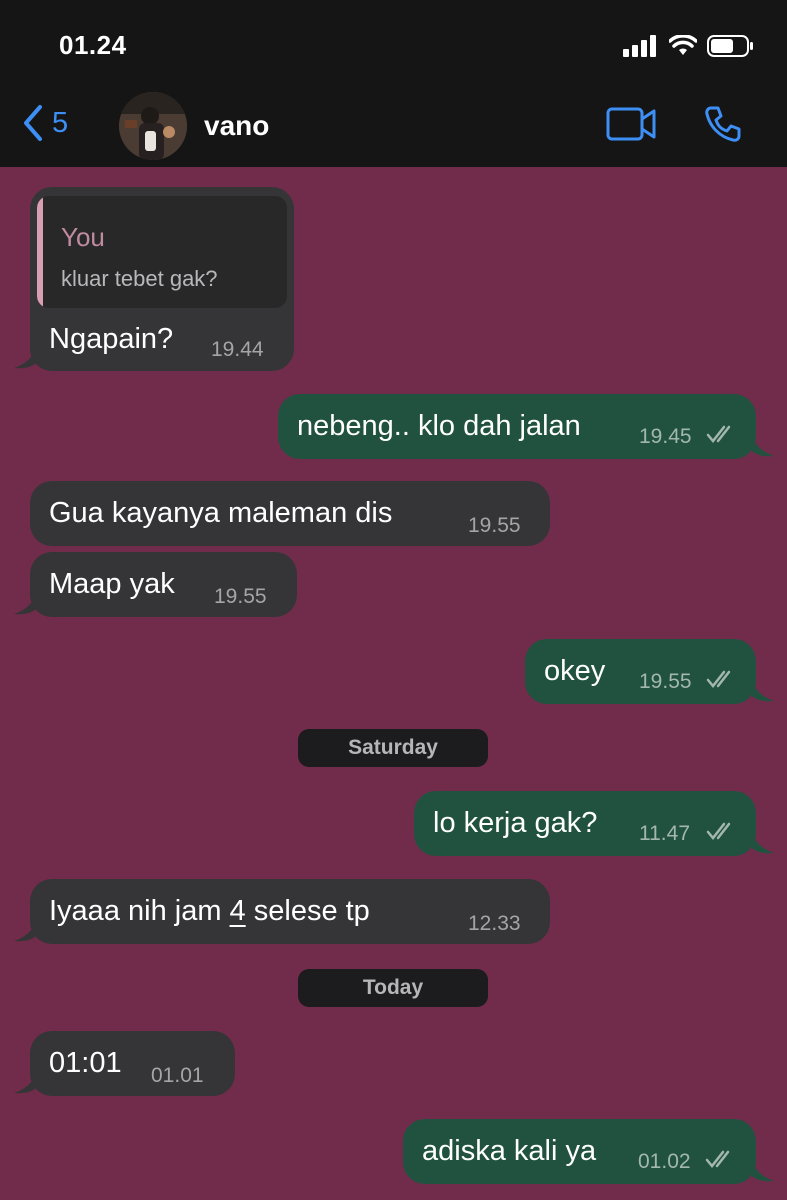 The height and width of the screenshot is (1200, 787). Describe the element at coordinates (730, 46) in the screenshot. I see `battery-icon` at that location.